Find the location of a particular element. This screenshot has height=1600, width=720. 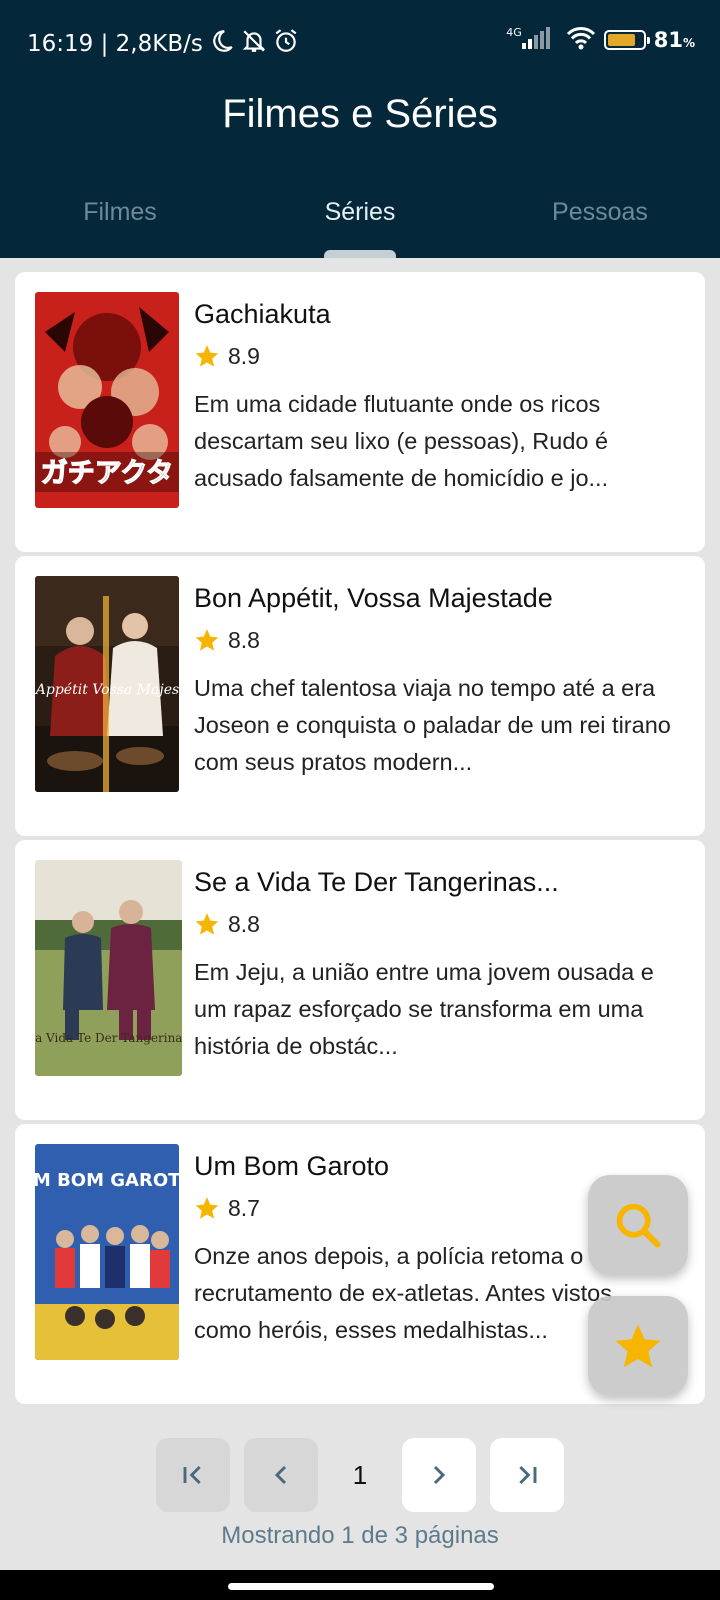

last-page-button is located at coordinates (527, 1475).